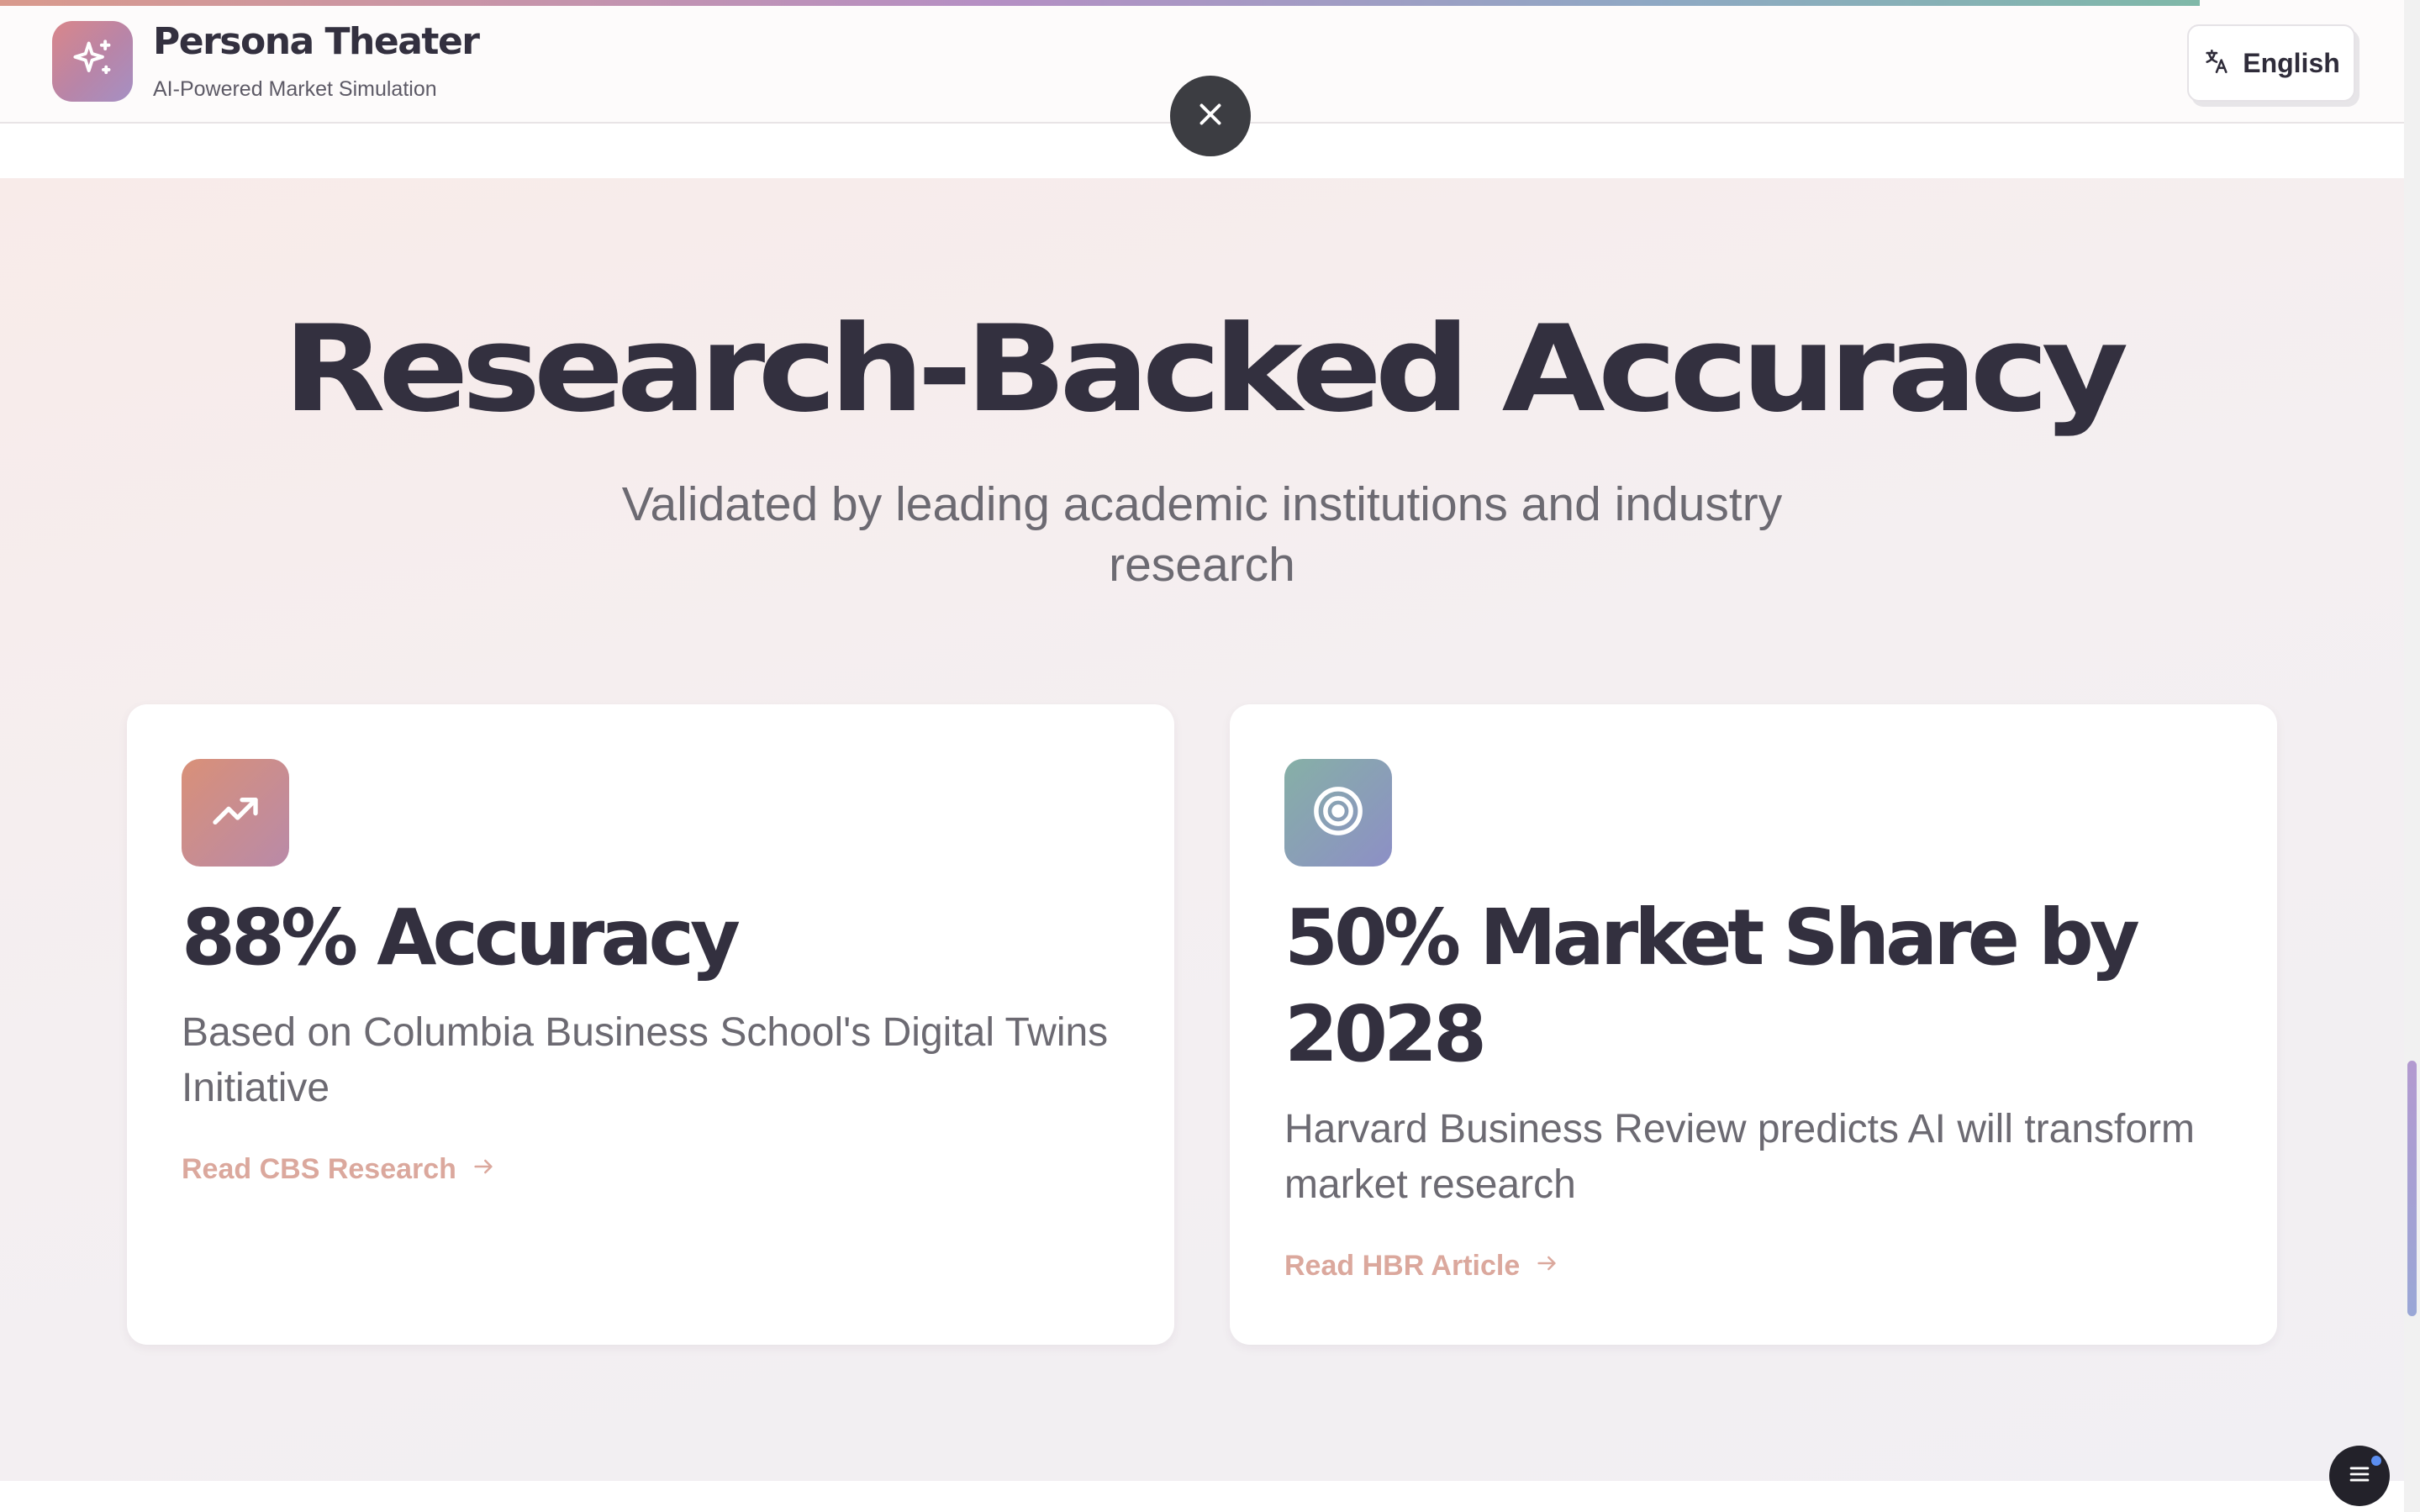 The image size is (2420, 1512). Describe the element at coordinates (1205, 369) in the screenshot. I see `section-title: Research-Backed Accuracy` at that location.